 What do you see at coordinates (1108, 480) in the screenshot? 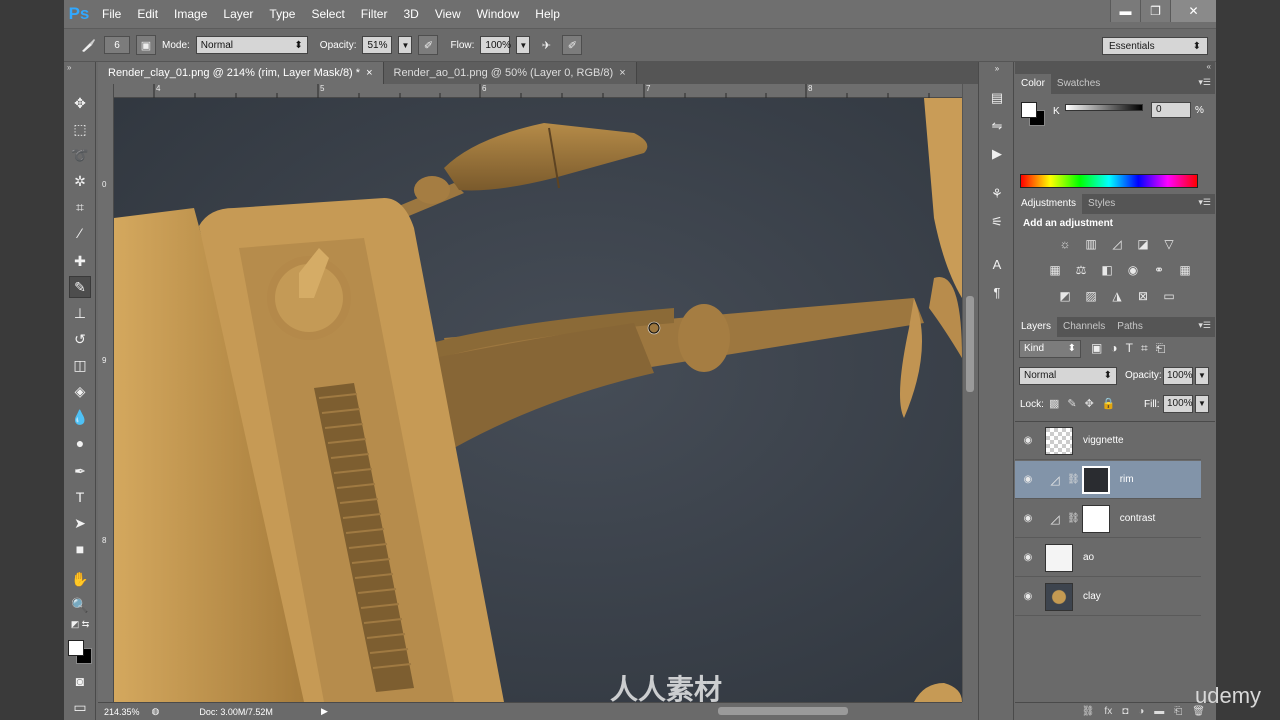
I see `layer-row-rim: ◉ ◿ ⛓ rim` at bounding box center [1108, 480].